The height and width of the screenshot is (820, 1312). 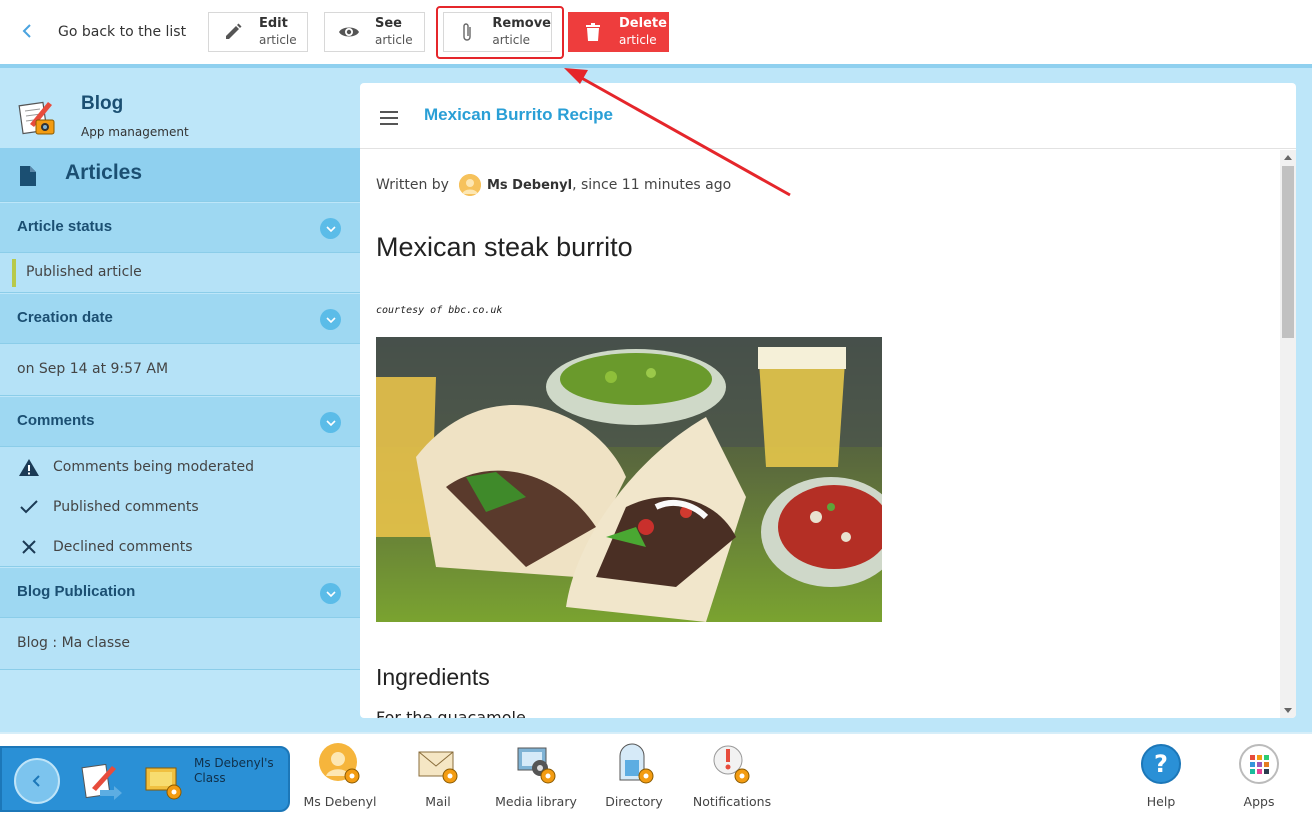 What do you see at coordinates (278, 40) in the screenshot?
I see `edit-sublabel: article` at bounding box center [278, 40].